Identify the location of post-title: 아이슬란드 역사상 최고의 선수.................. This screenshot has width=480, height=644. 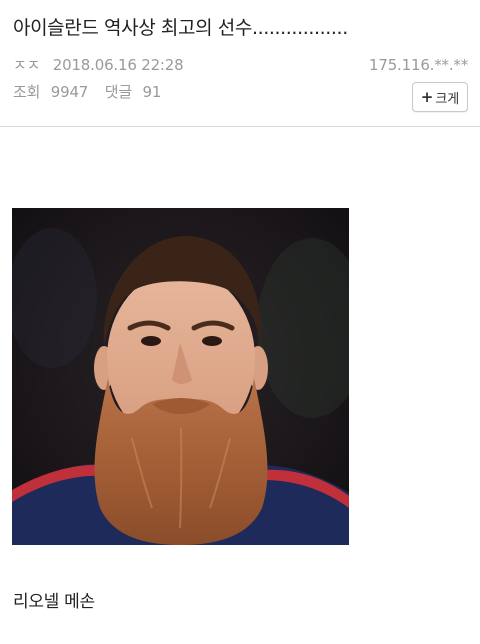
(180, 28).